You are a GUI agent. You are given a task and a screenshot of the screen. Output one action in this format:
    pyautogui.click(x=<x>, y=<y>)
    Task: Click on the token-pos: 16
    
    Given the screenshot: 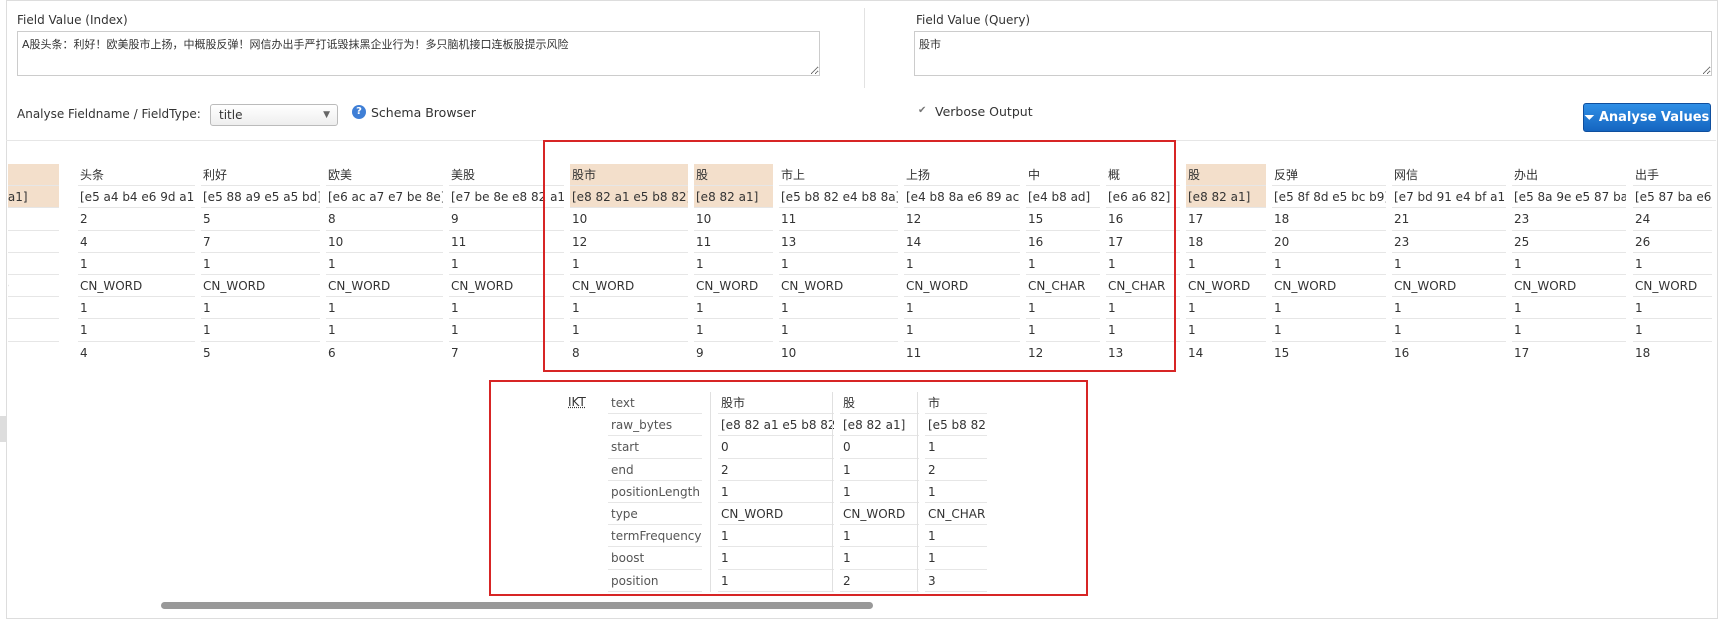 What is the action you would take?
    pyautogui.click(x=1449, y=351)
    